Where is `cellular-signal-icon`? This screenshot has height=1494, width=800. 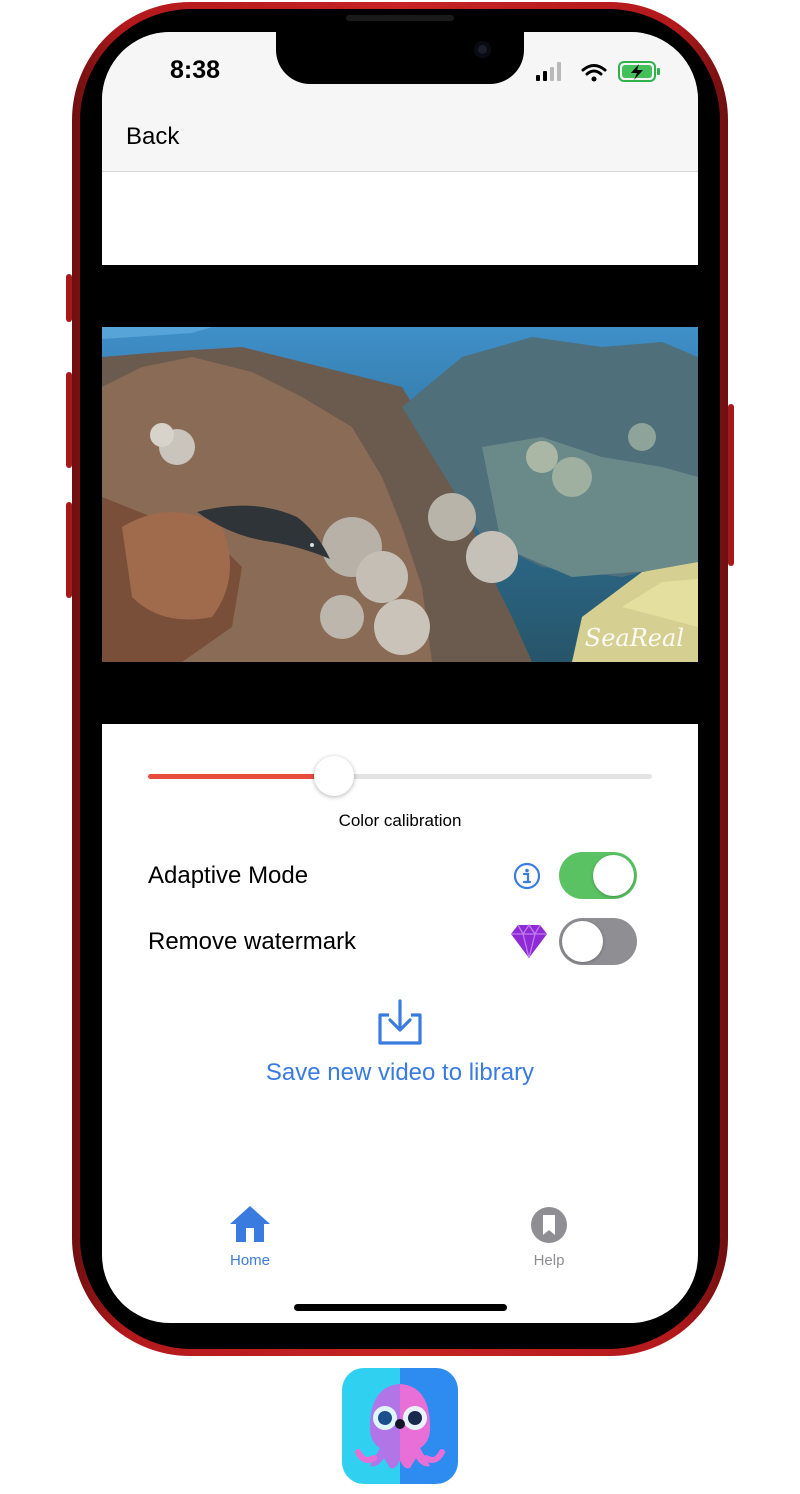 cellular-signal-icon is located at coordinates (548, 71).